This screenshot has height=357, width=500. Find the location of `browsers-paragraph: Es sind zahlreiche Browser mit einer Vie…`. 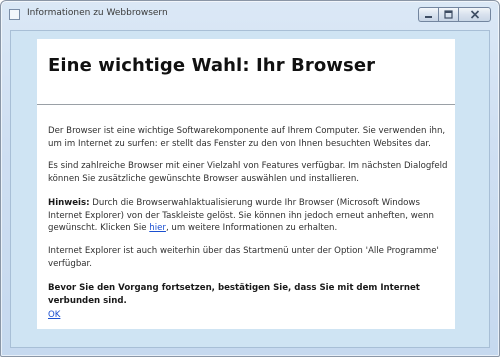

browsers-paragraph: Es sind zahlreiche Browser mit einer Vie… is located at coordinates (248, 172).